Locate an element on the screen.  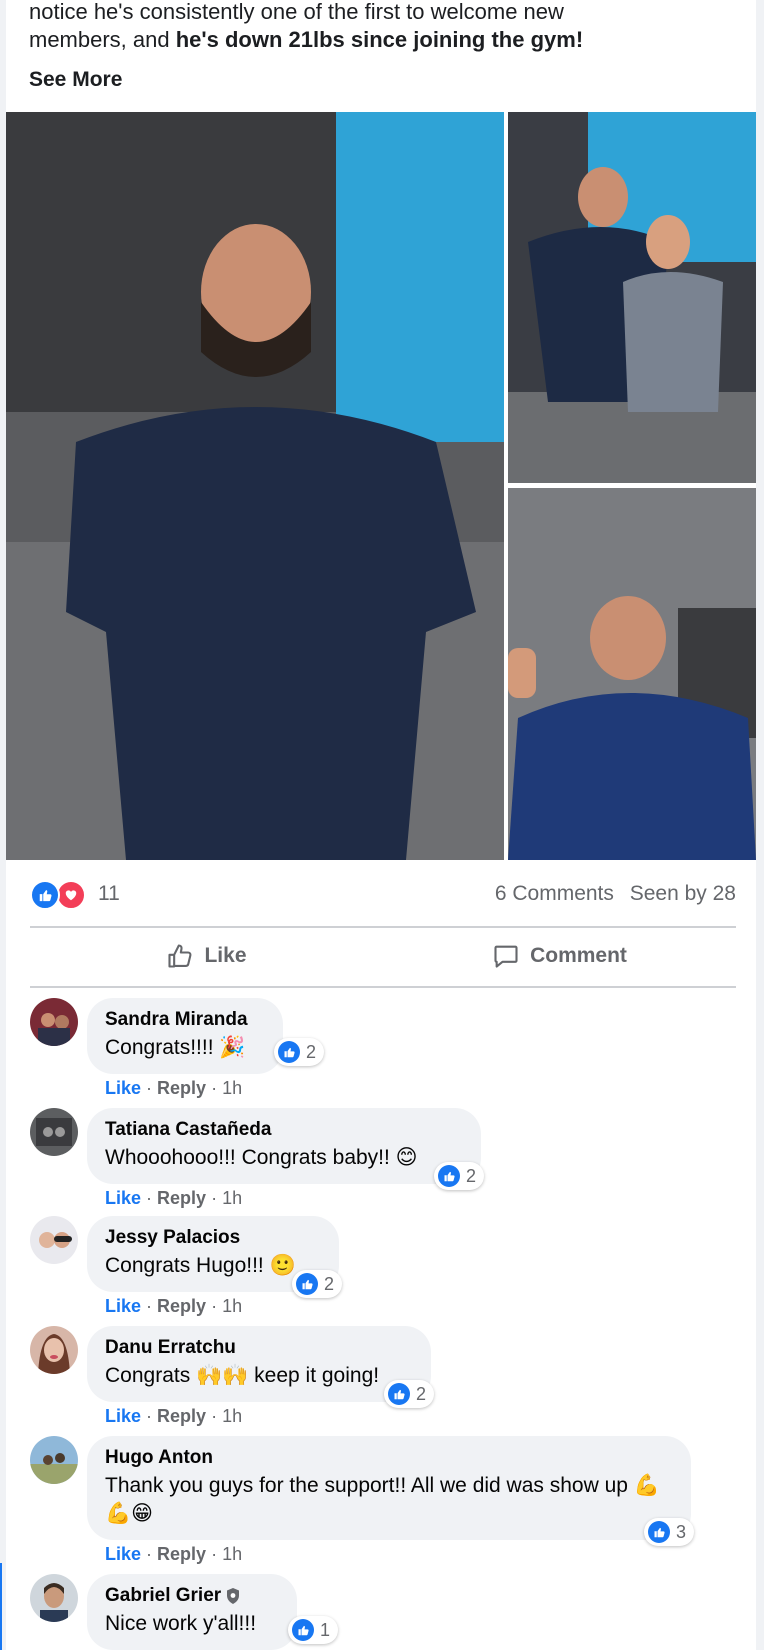
comment-author: Gabriel Grier is located at coordinates (163, 1595).